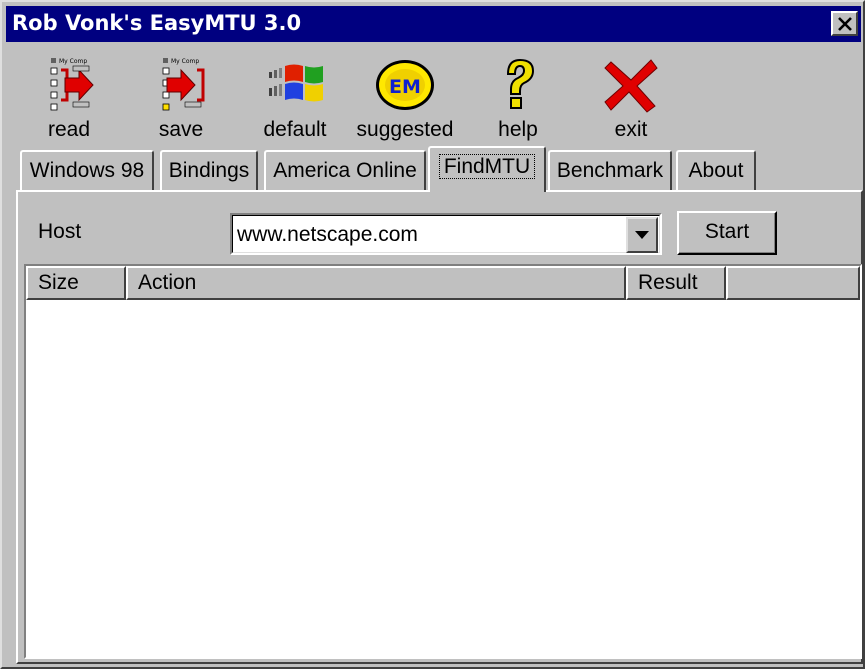 This screenshot has width=865, height=669. I want to click on column-header-result: Result, so click(676, 283).